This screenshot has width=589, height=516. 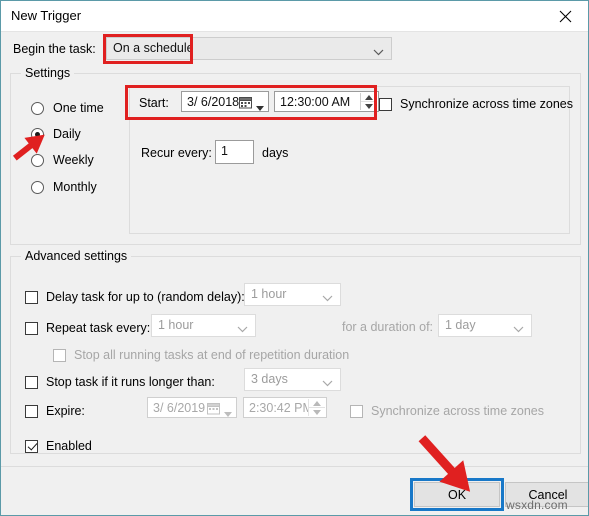 What do you see at coordinates (388, 327) in the screenshot?
I see `duration-label: for a duration of:` at bounding box center [388, 327].